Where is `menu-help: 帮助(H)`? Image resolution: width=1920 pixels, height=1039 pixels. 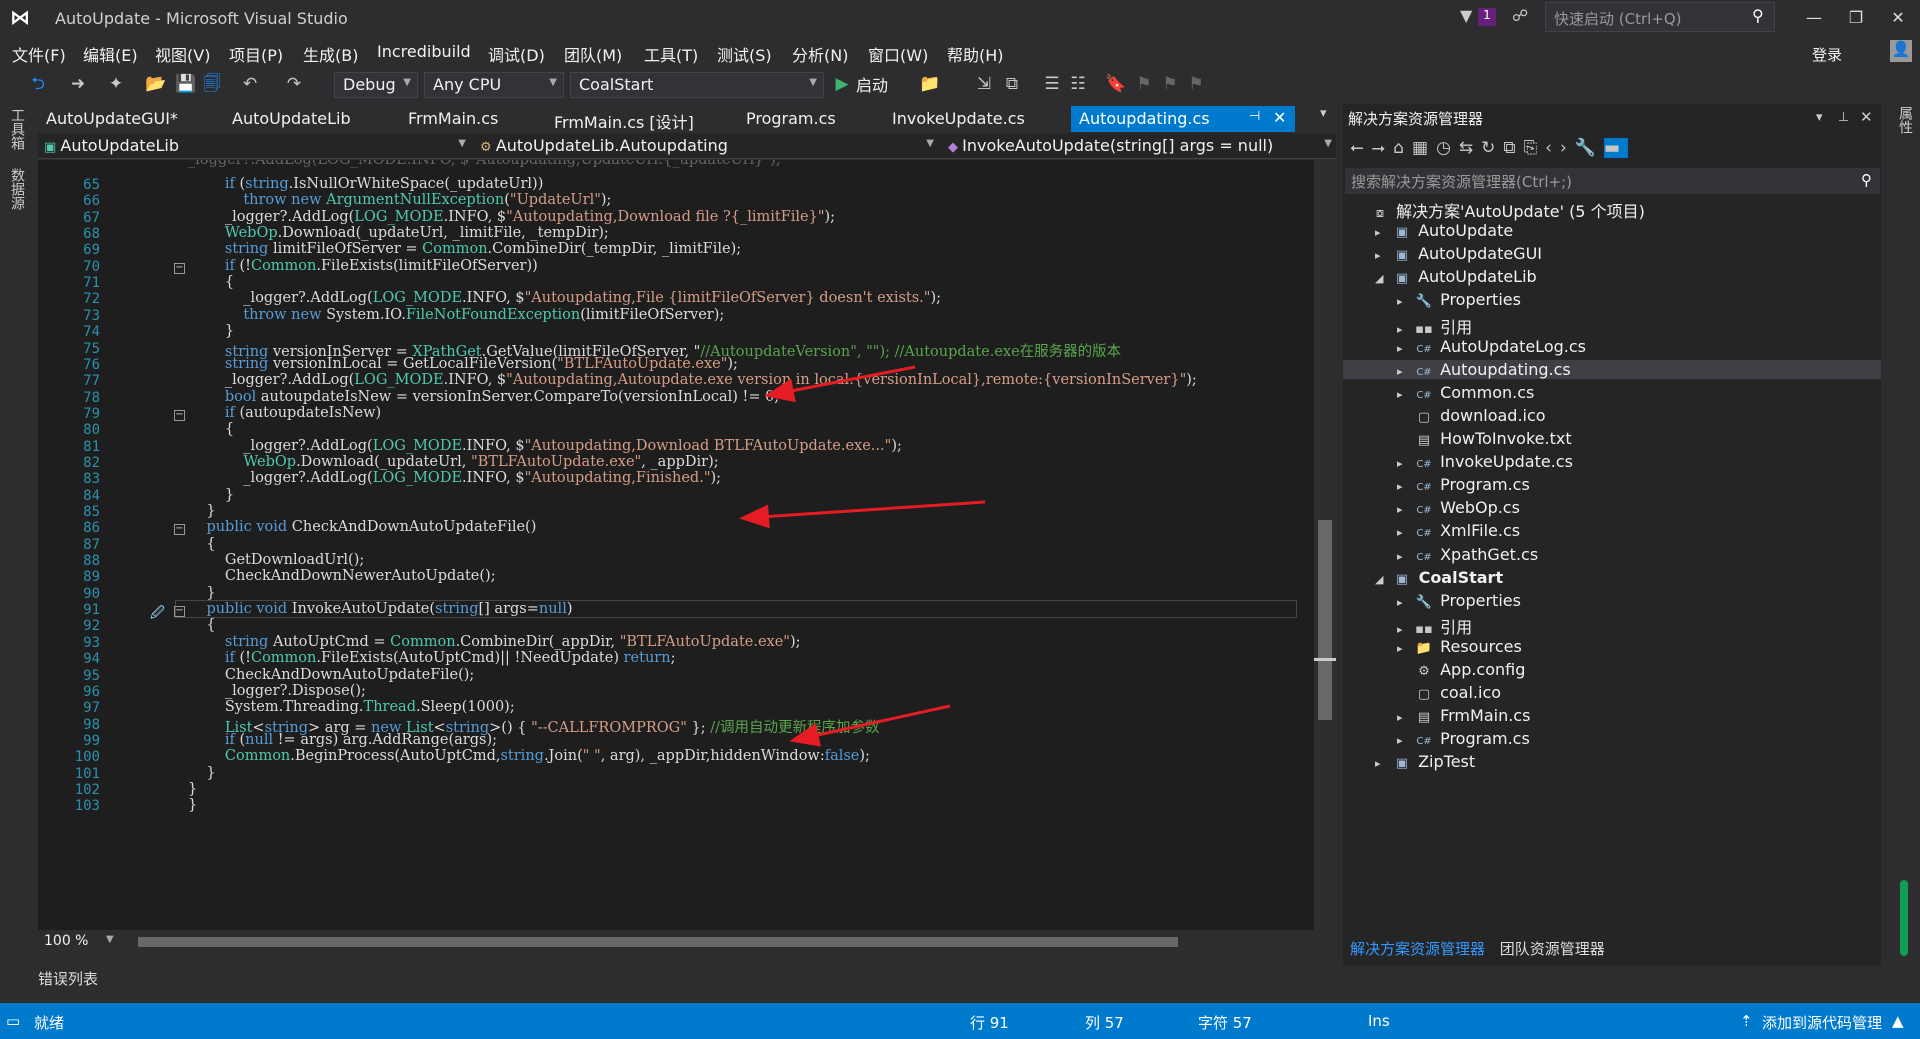
menu-help: 帮助(H) is located at coordinates (975, 54).